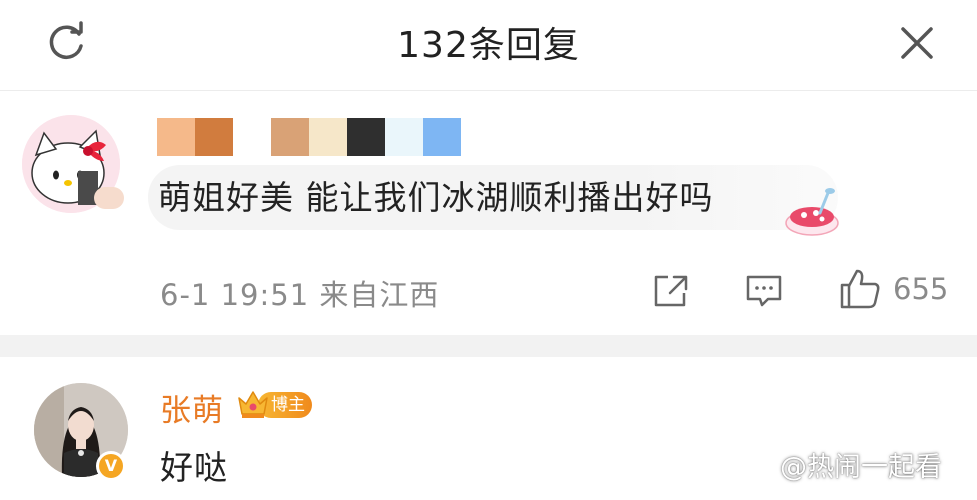  What do you see at coordinates (764, 291) in the screenshot?
I see `comment-icon` at bounding box center [764, 291].